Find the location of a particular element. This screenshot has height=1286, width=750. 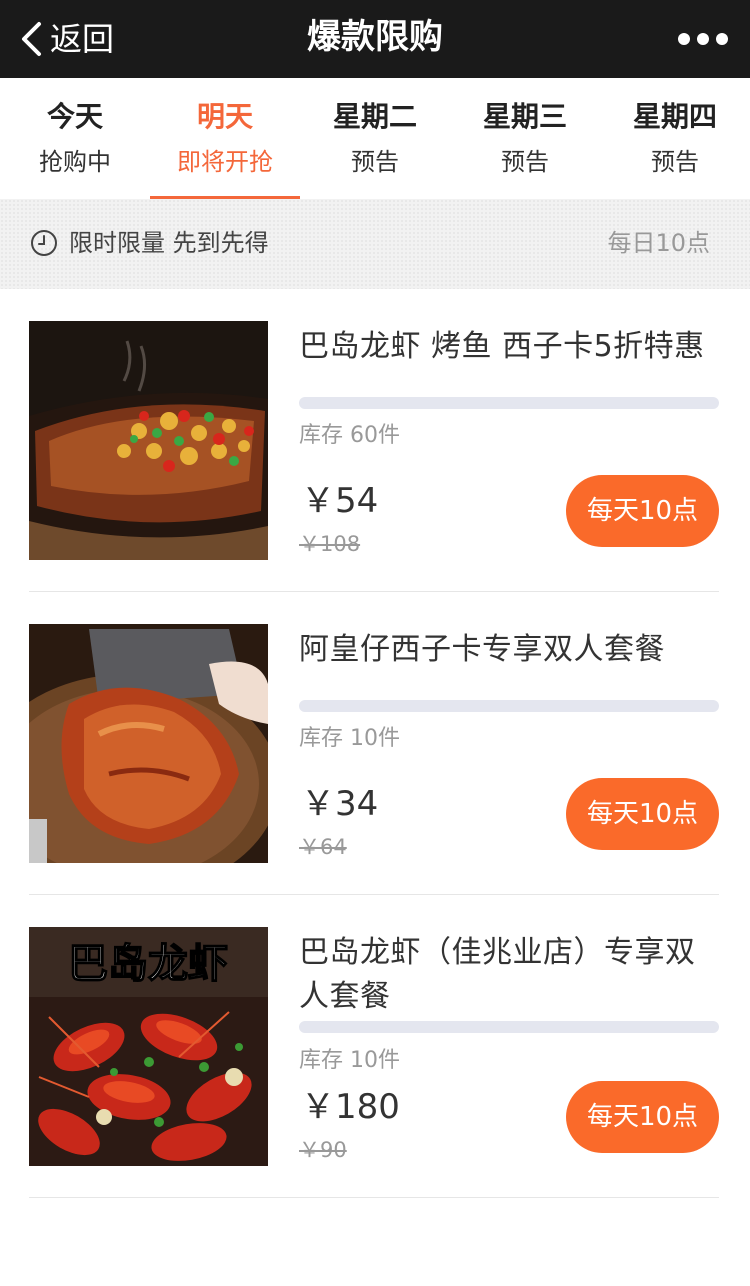

sale-price: ￥180 is located at coordinates (350, 1107).